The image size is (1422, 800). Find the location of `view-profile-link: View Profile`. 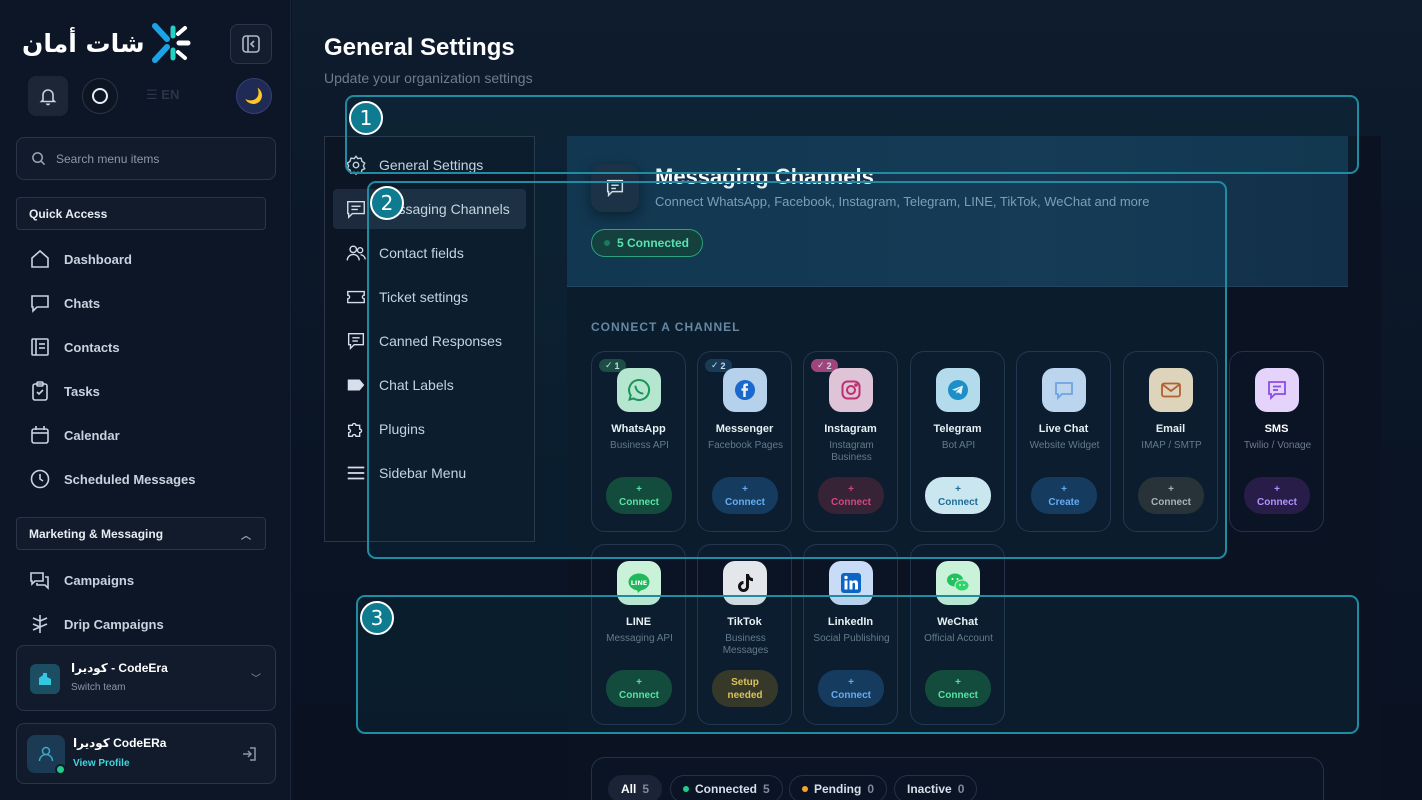

view-profile-link: View Profile is located at coordinates (101, 763).